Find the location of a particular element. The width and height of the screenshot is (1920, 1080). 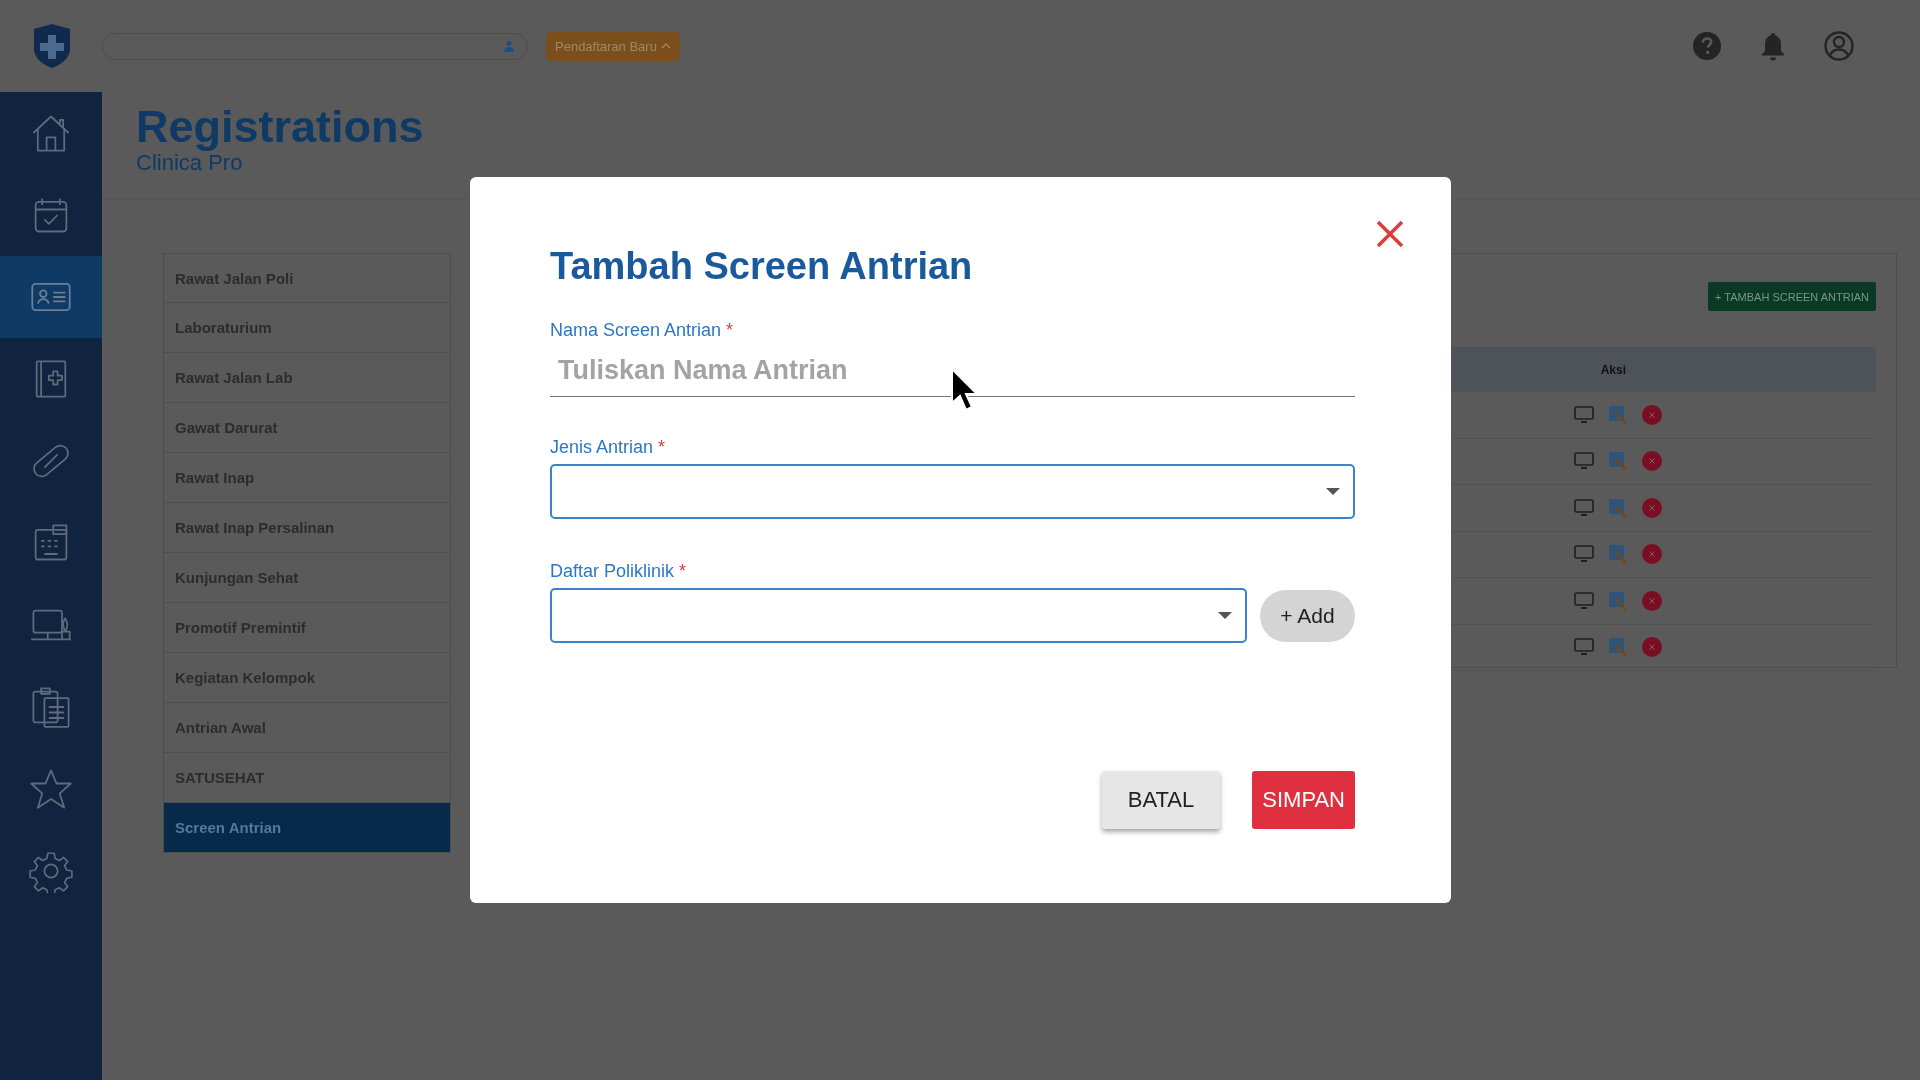

shield-logo-icon is located at coordinates (52, 46).